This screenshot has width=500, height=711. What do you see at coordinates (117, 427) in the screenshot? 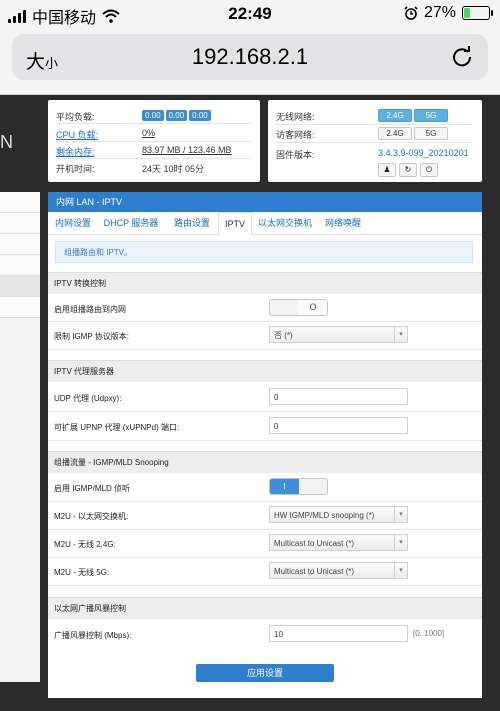
I see `xupnpd-label: 可扩展 UPNP 代理 (xUPNPd) 端口:` at bounding box center [117, 427].